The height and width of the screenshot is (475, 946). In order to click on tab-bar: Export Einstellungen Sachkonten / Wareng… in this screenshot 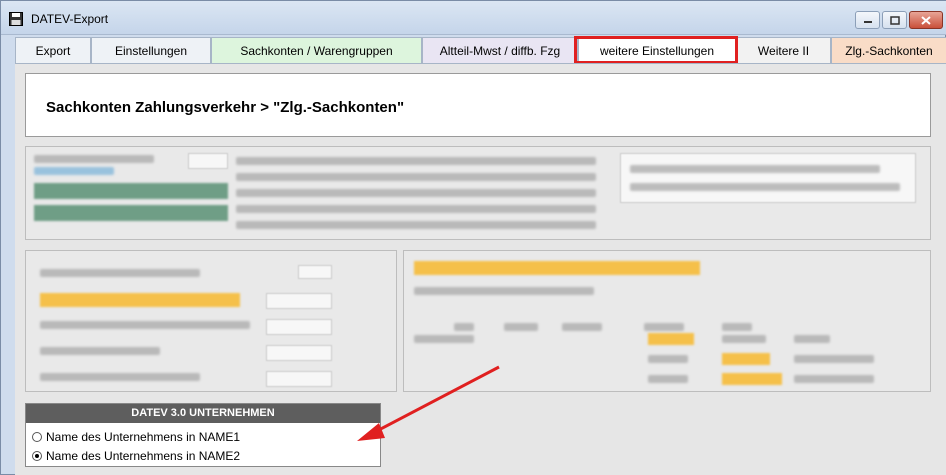, I will do `click(480, 50)`.